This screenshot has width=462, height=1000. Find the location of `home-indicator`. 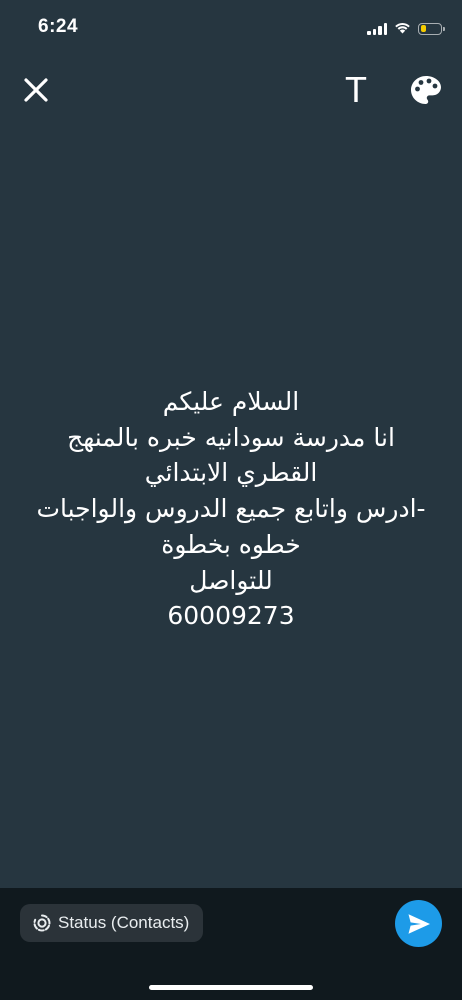

home-indicator is located at coordinates (231, 987).